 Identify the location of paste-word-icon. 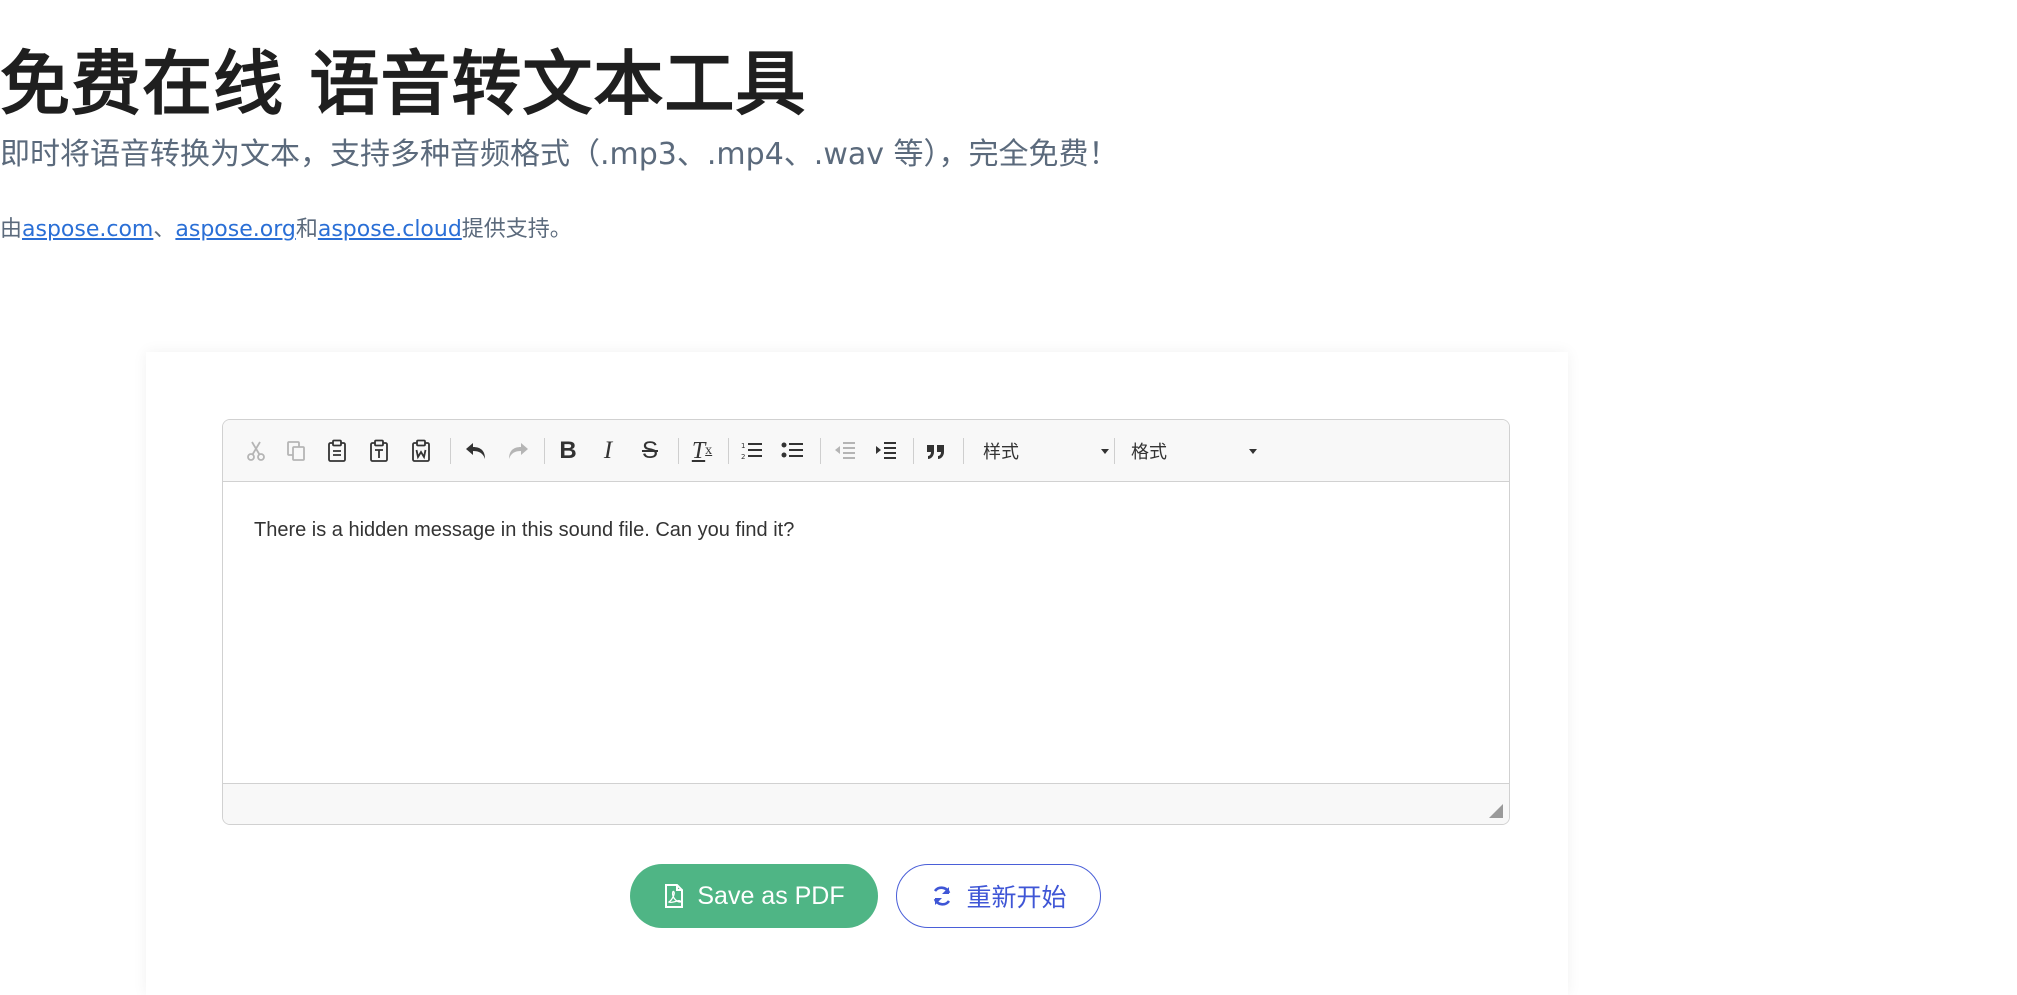
(421, 451).